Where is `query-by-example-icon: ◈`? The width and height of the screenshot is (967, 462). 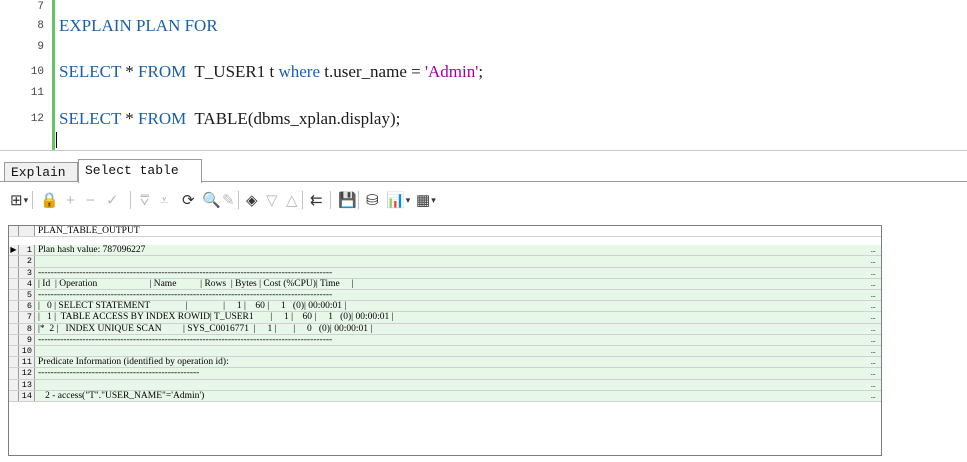 query-by-example-icon: ◈ is located at coordinates (252, 200).